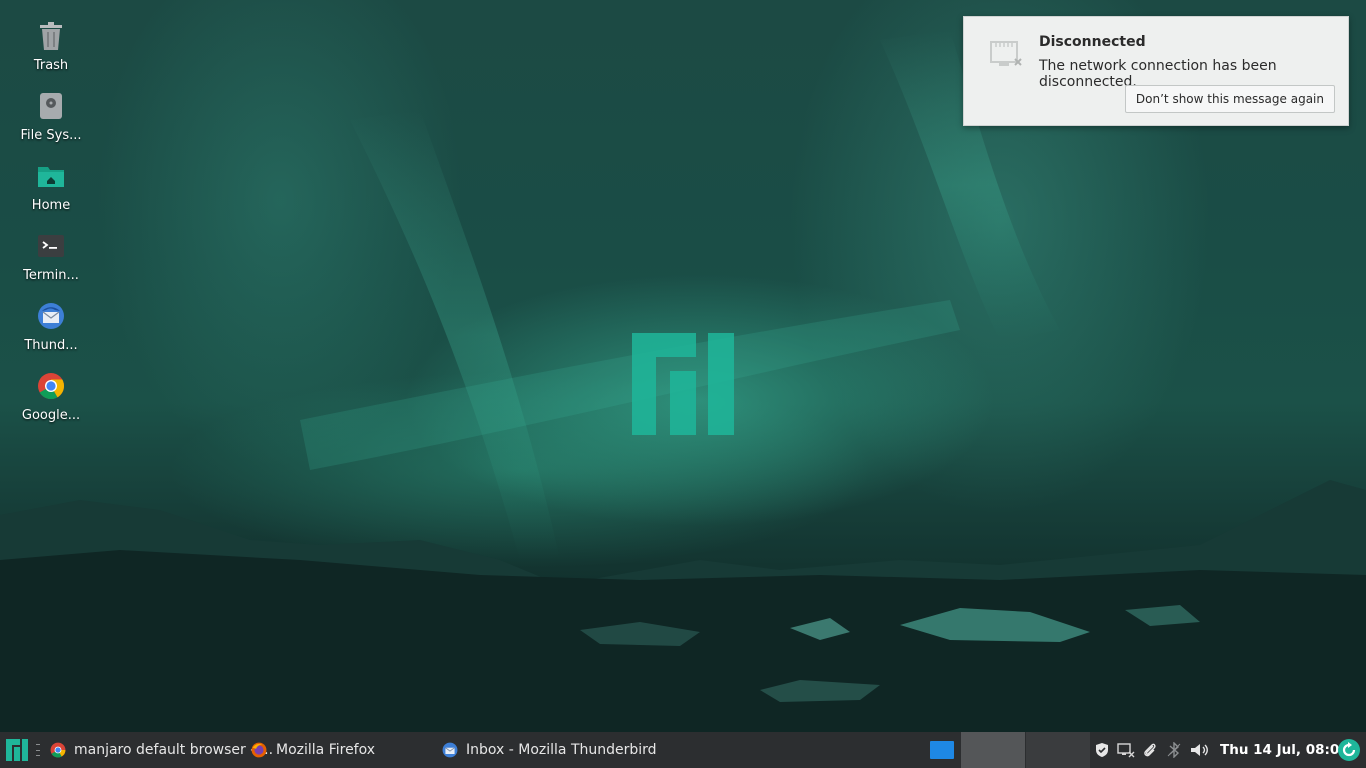  What do you see at coordinates (1200, 750) in the screenshot?
I see `volume-icon` at bounding box center [1200, 750].